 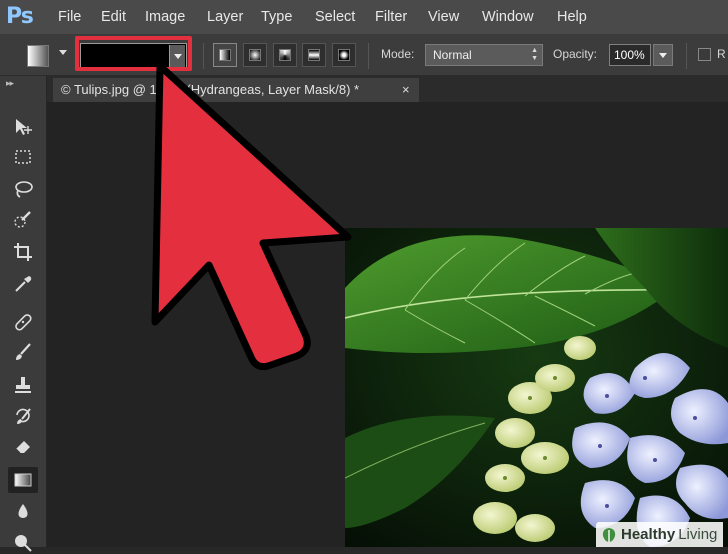 I want to click on watermark-brand: Healthy, so click(x=648, y=534).